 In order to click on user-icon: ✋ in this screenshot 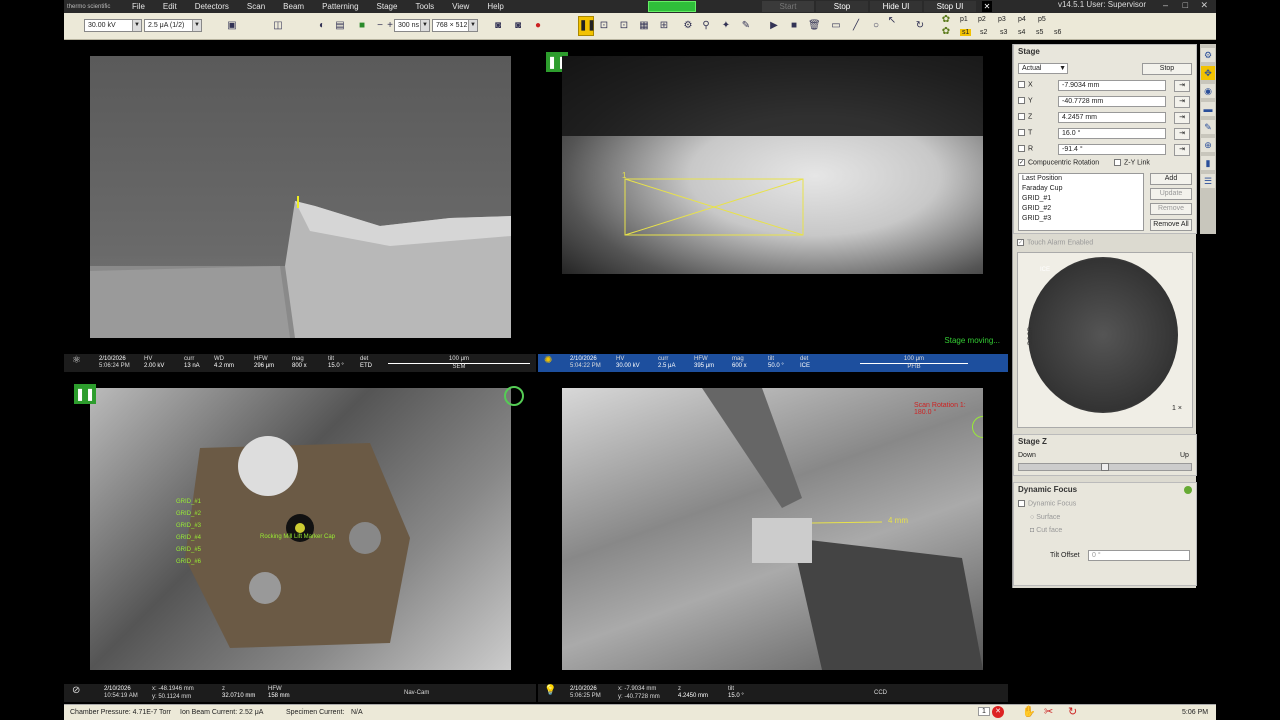, I will do `click(1029, 711)`.